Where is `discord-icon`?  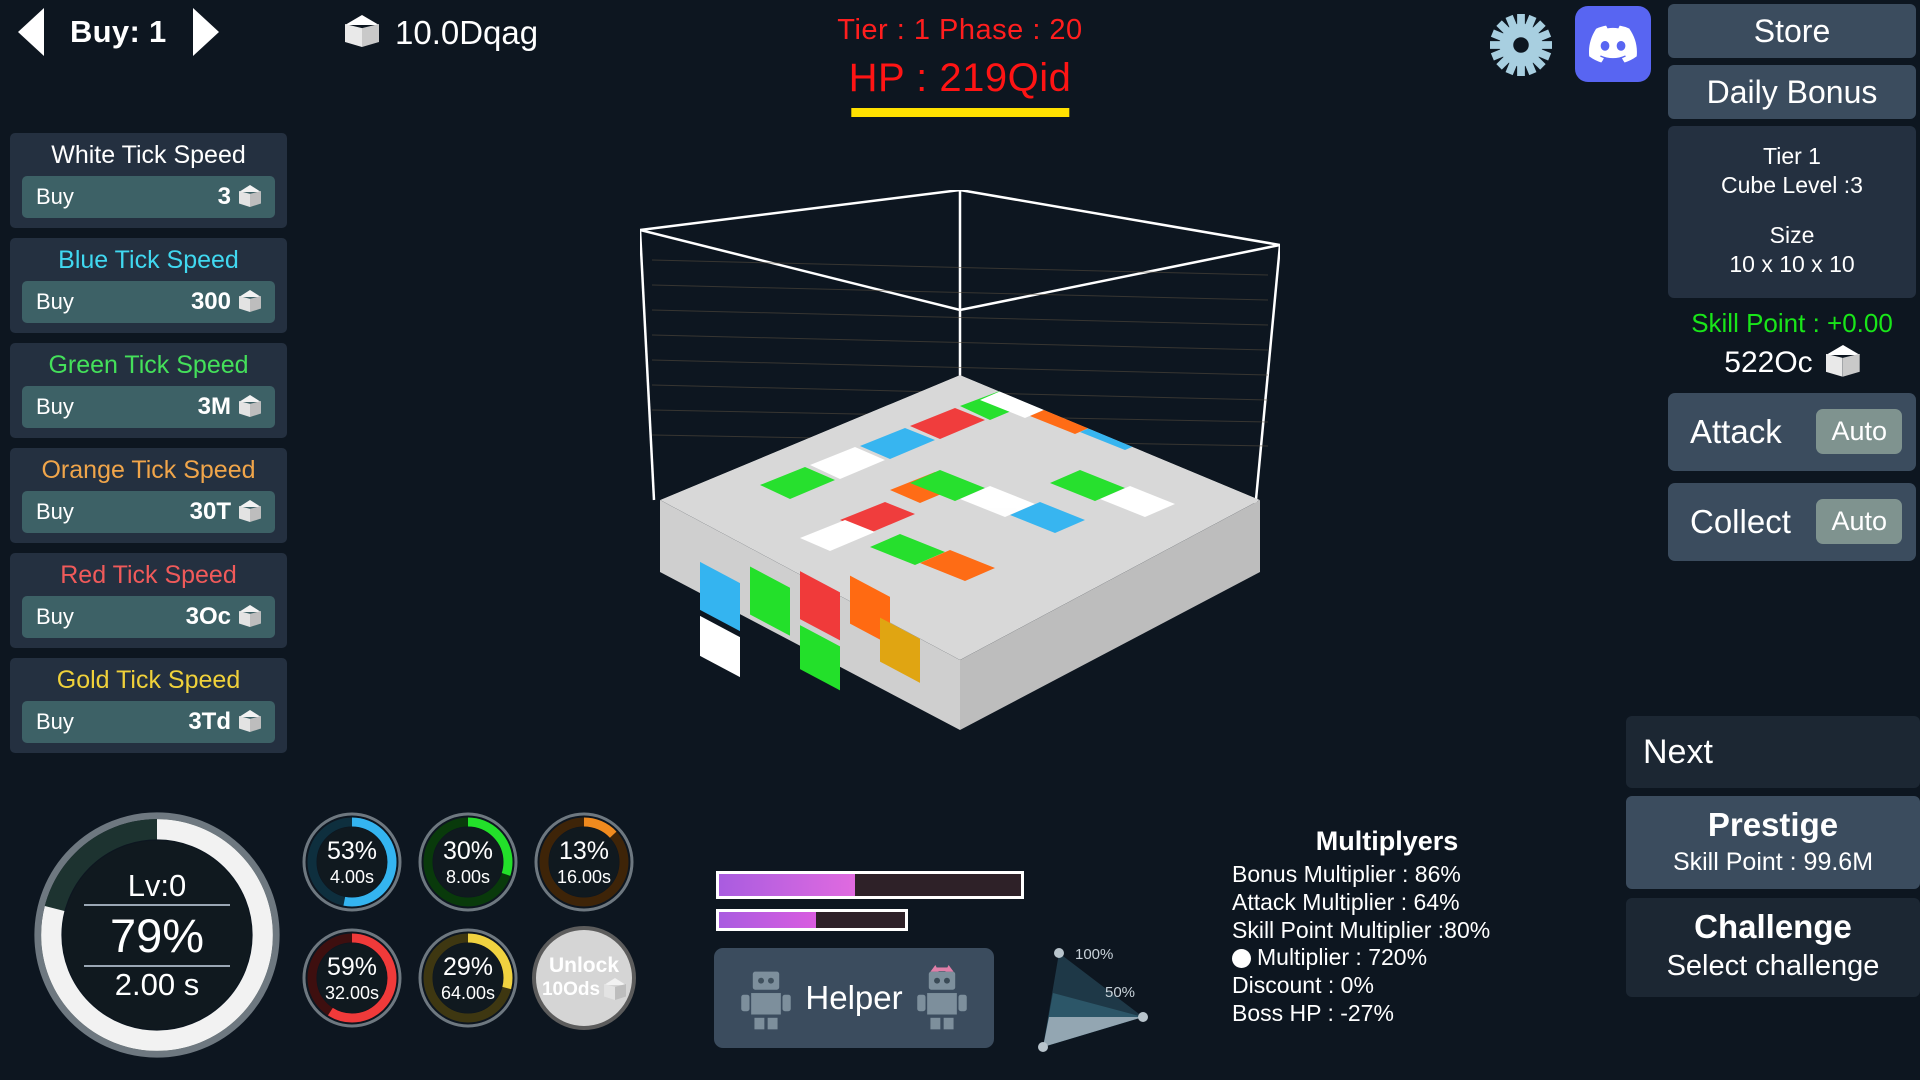
discord-icon is located at coordinates (1613, 44).